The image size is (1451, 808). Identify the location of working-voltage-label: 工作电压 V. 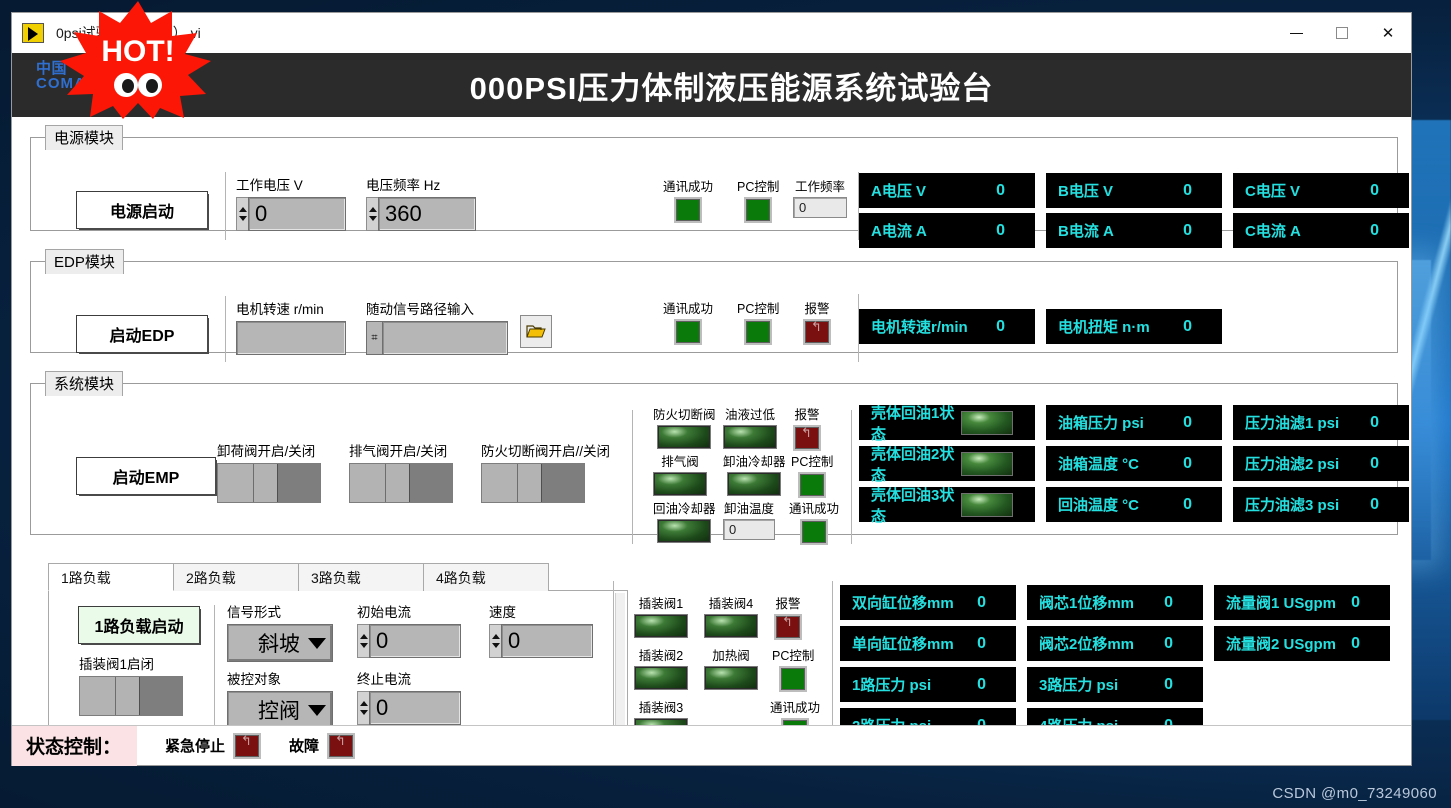
(269, 185).